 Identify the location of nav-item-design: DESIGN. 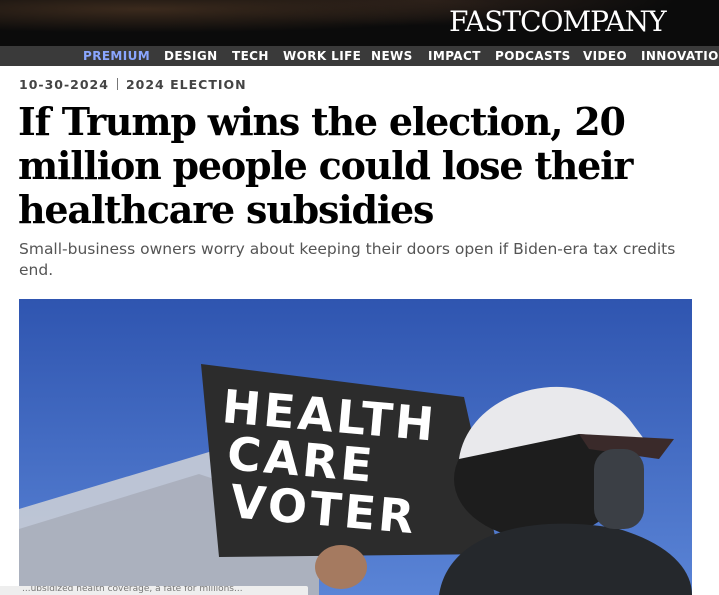
(191, 56).